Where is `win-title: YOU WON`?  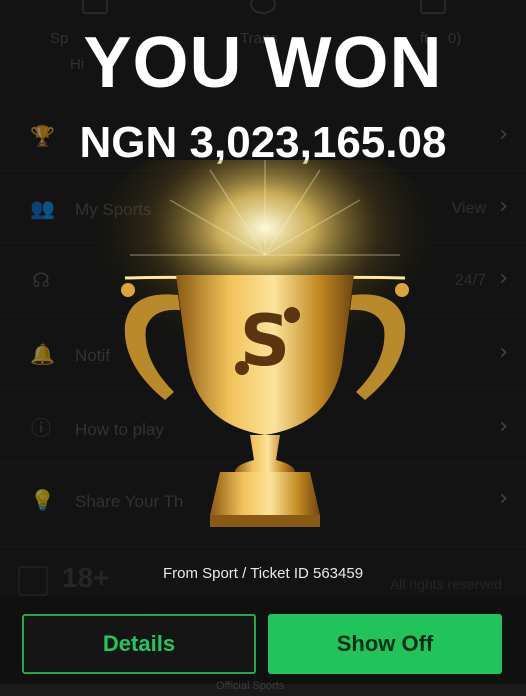
win-title: YOU WON is located at coordinates (263, 63).